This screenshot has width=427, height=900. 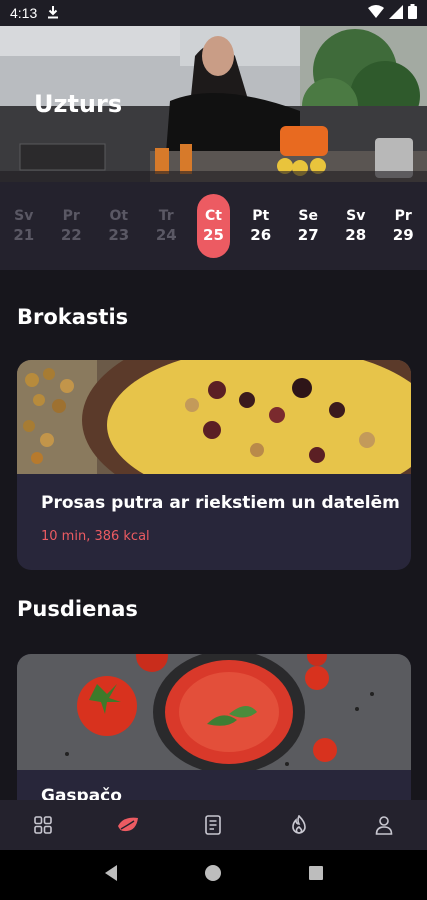 What do you see at coordinates (261, 216) in the screenshot?
I see `day-weekday: Pt` at bounding box center [261, 216].